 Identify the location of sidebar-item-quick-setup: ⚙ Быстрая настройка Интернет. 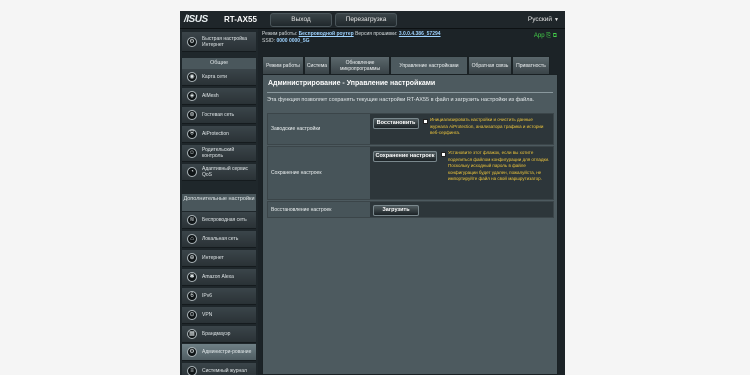
(219, 42).